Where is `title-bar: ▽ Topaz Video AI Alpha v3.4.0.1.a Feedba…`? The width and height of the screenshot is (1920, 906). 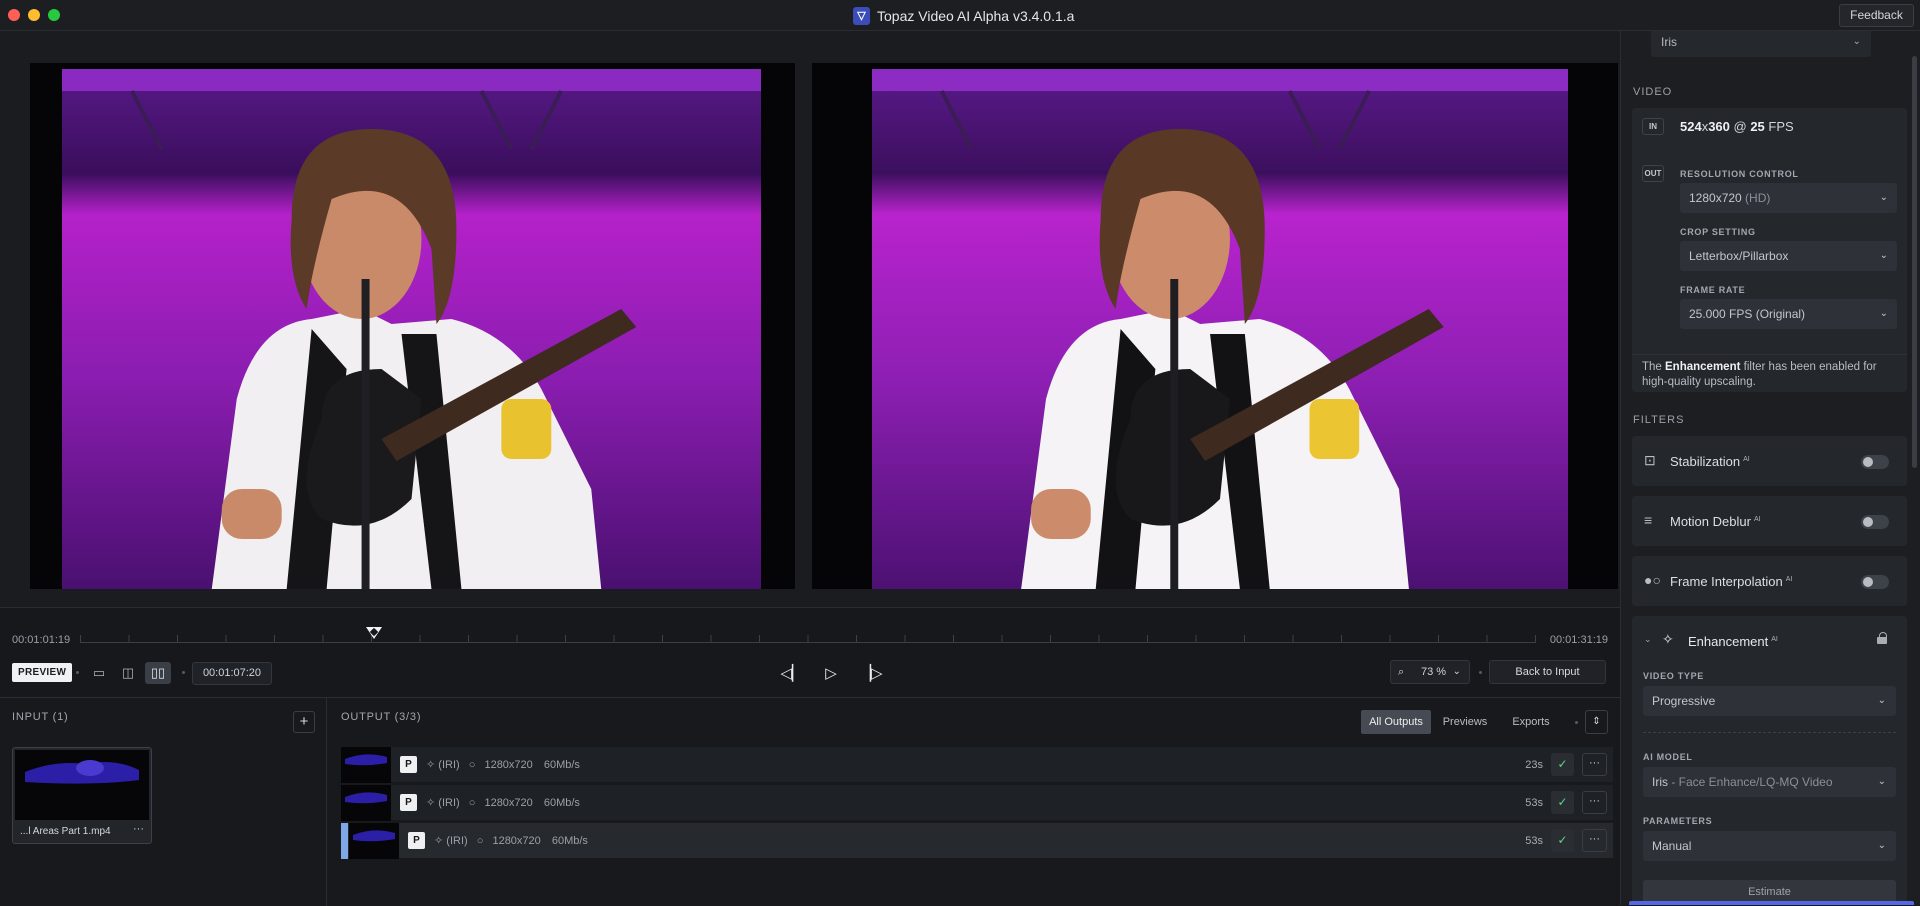 title-bar: ▽ Topaz Video AI Alpha v3.4.0.1.a Feedba… is located at coordinates (960, 15).